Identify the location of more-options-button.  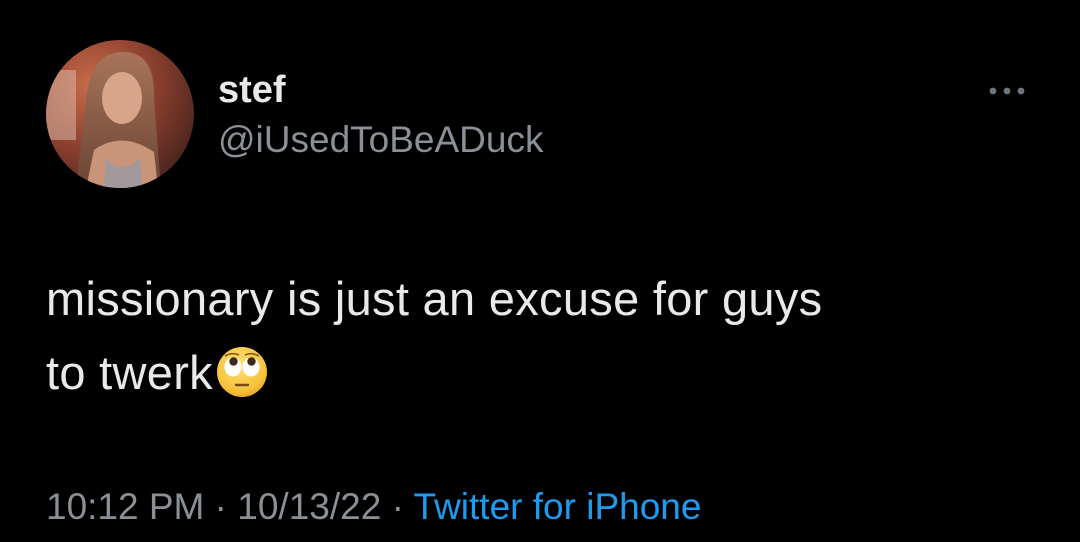
(1007, 91).